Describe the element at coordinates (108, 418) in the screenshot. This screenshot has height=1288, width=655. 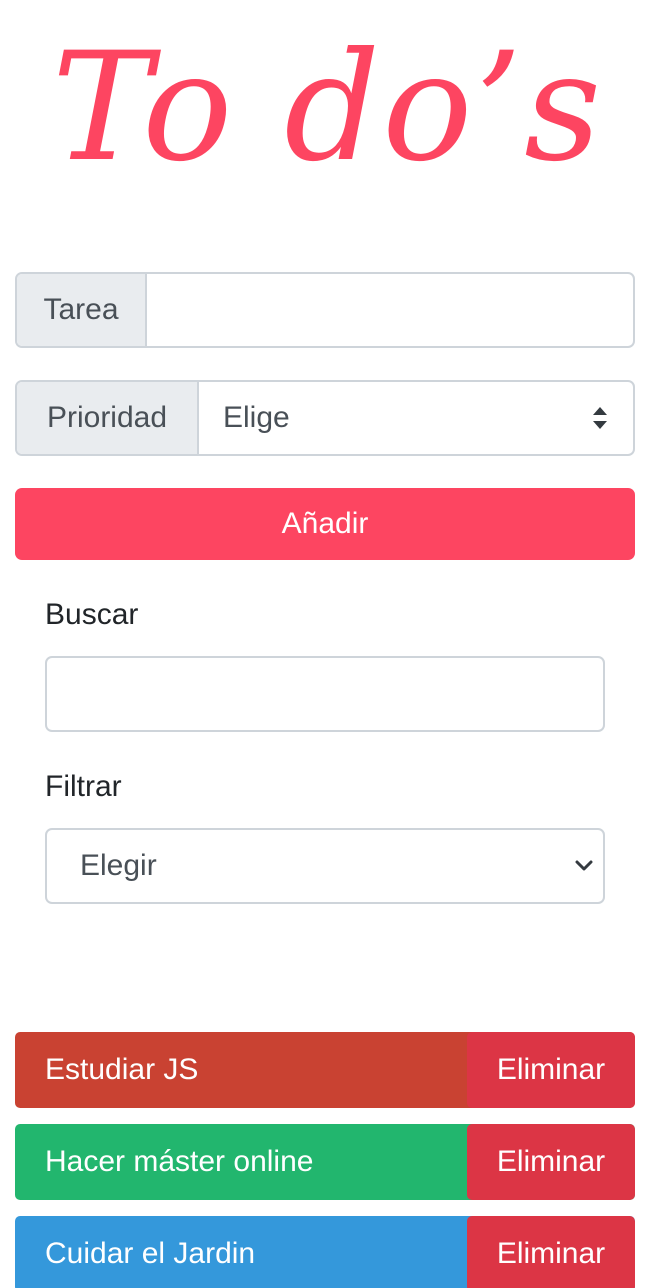
I see `priority-label: Prioridad` at that location.